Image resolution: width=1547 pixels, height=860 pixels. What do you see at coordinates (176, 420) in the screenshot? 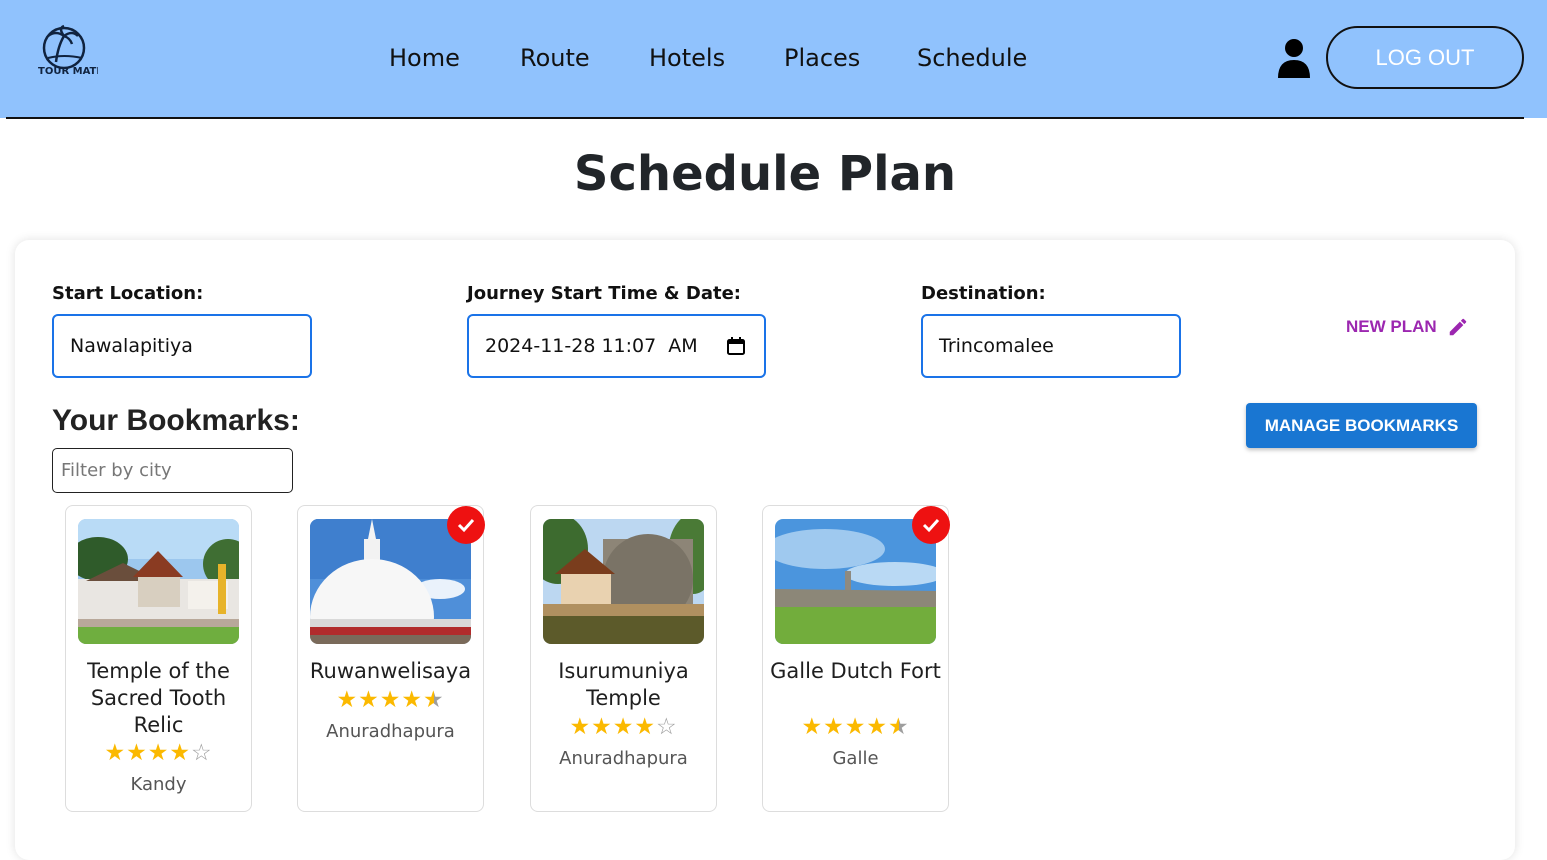
I see `bookmarks-heading: Your Bookmarks:` at bounding box center [176, 420].